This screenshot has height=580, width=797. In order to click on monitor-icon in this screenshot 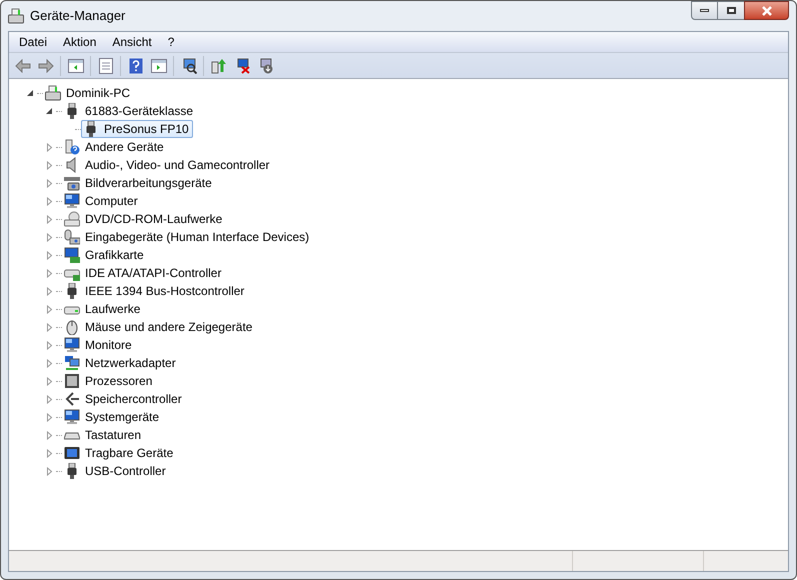, I will do `click(72, 345)`.